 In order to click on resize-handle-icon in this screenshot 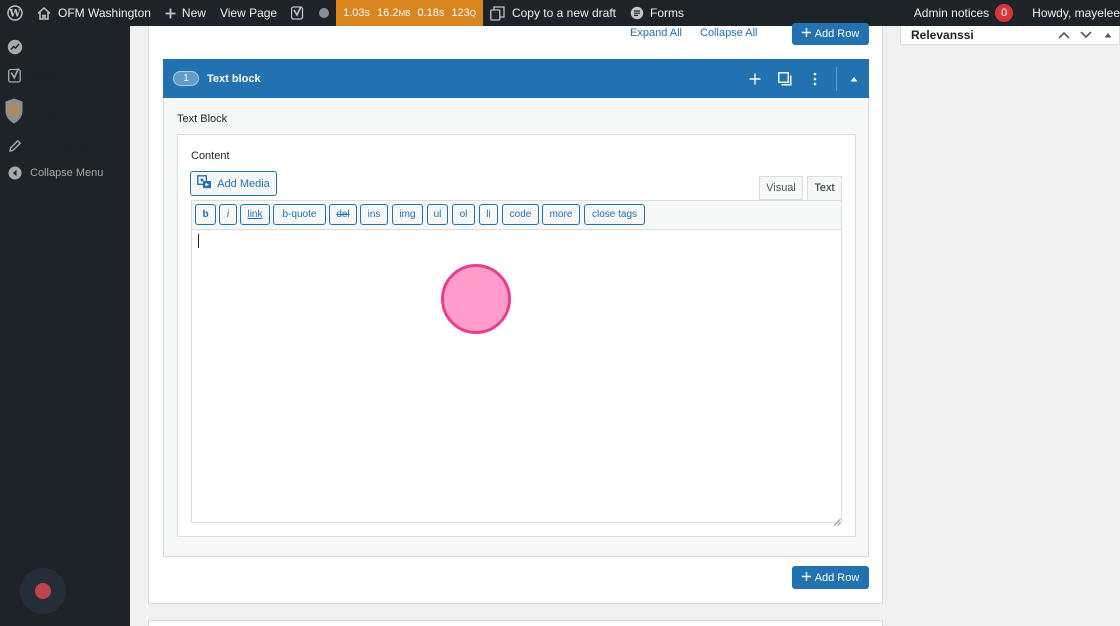, I will do `click(837, 520)`.